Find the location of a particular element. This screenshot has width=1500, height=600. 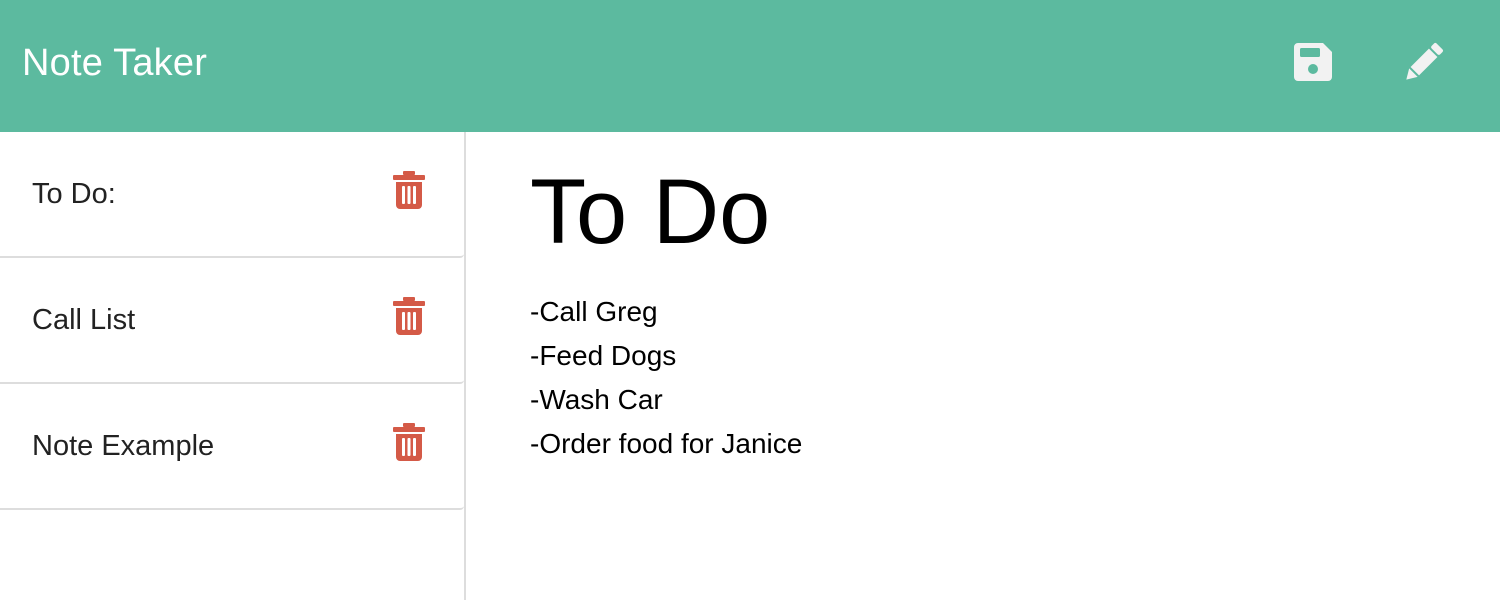

save-icon is located at coordinates (1313, 62).